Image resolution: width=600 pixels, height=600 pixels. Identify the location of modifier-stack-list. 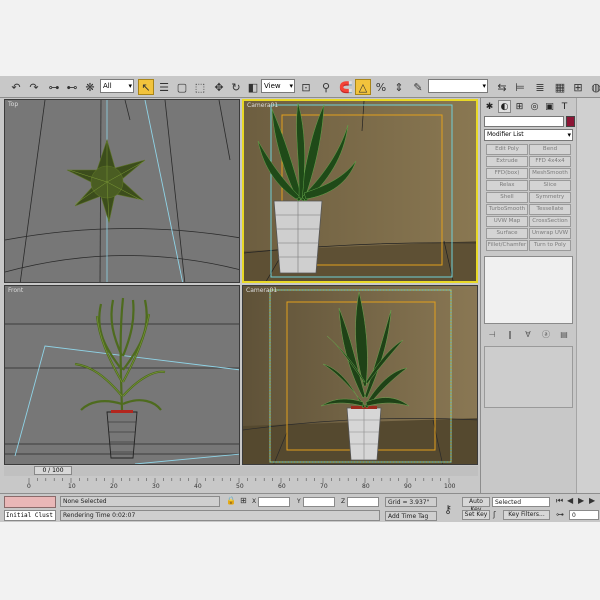
(528, 290).